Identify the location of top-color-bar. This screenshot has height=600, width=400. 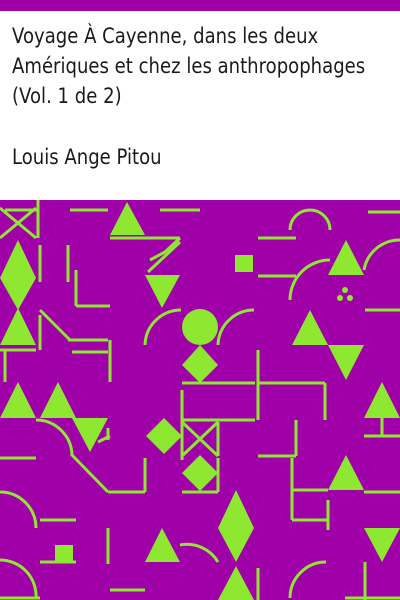
(200, 5).